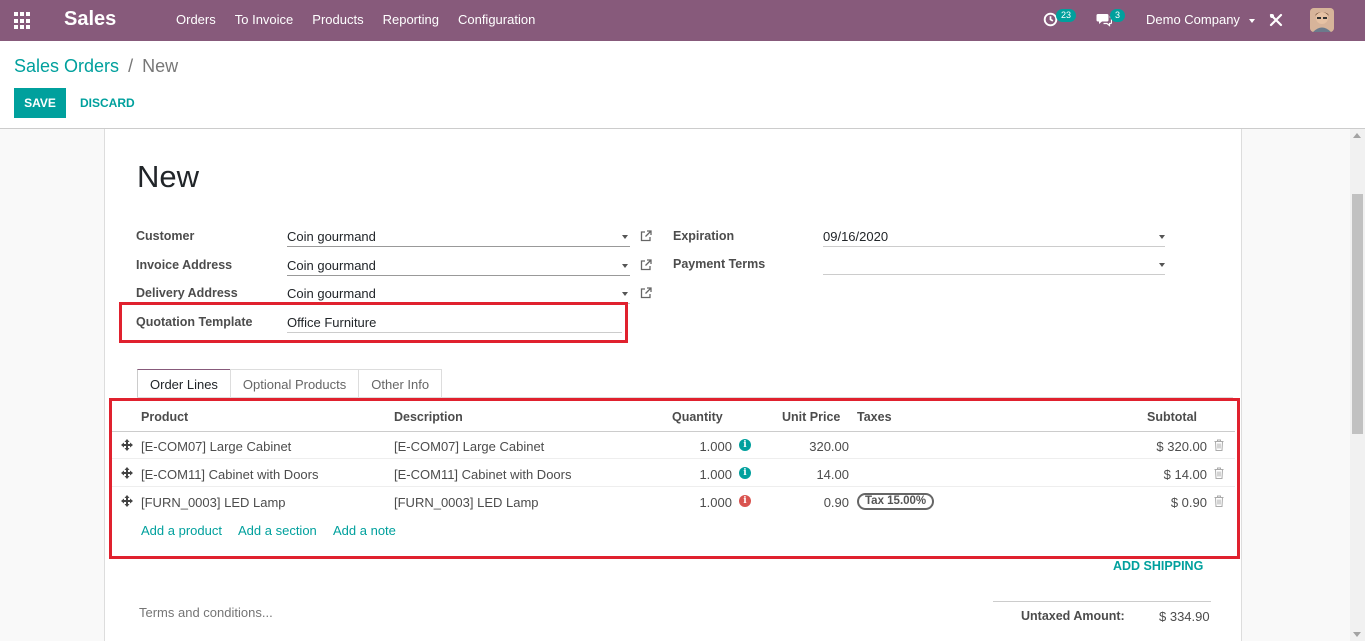  I want to click on terms-and-conditions-field, so click(337, 612).